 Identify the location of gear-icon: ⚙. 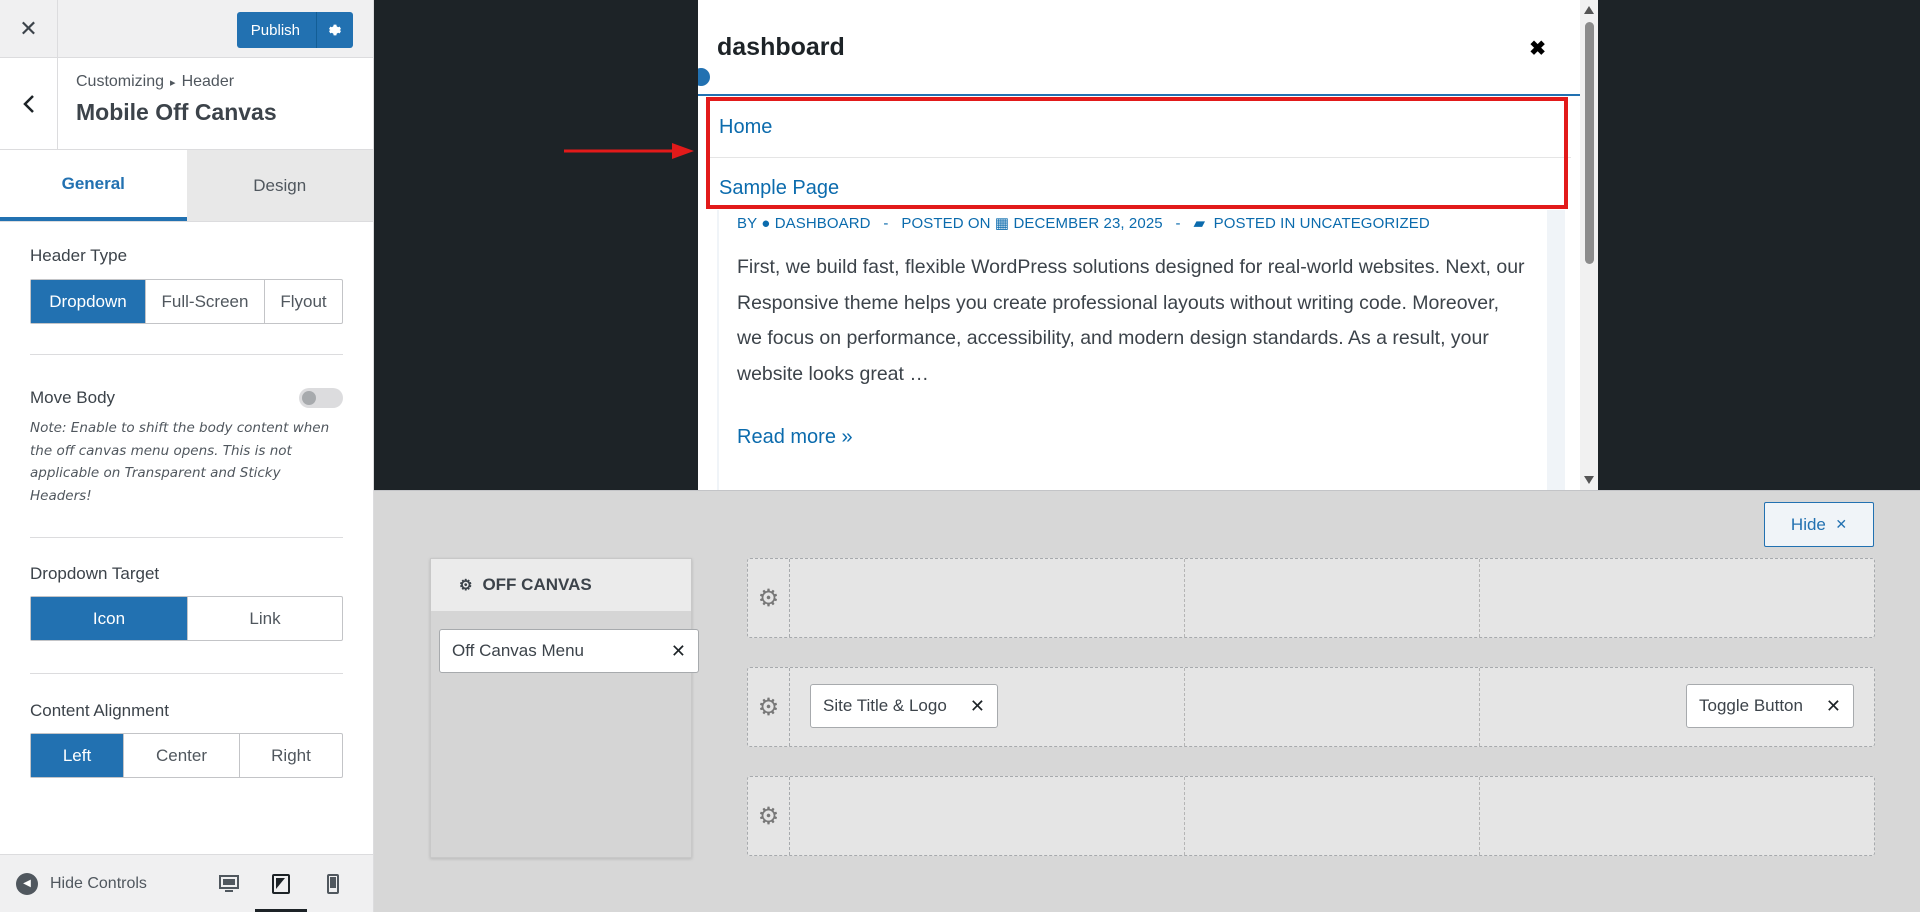
(466, 585).